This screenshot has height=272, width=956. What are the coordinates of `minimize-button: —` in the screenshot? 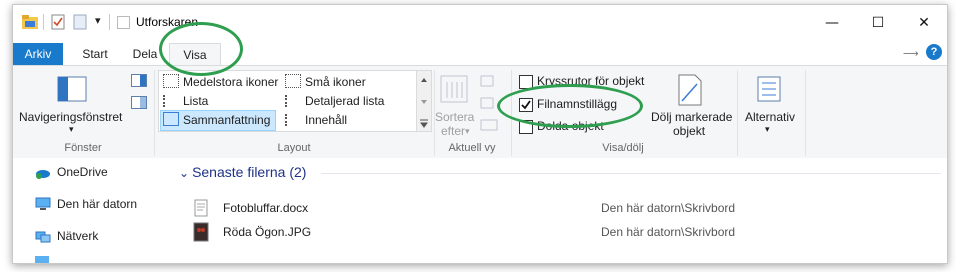 It's located at (832, 23).